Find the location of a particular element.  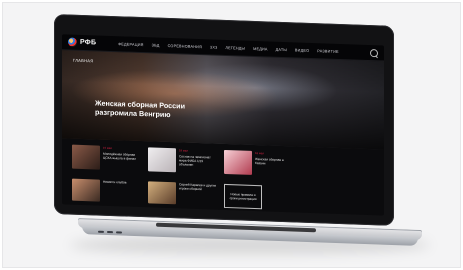

news-title: Новые правила и сроки регистрации is located at coordinates (243, 197).